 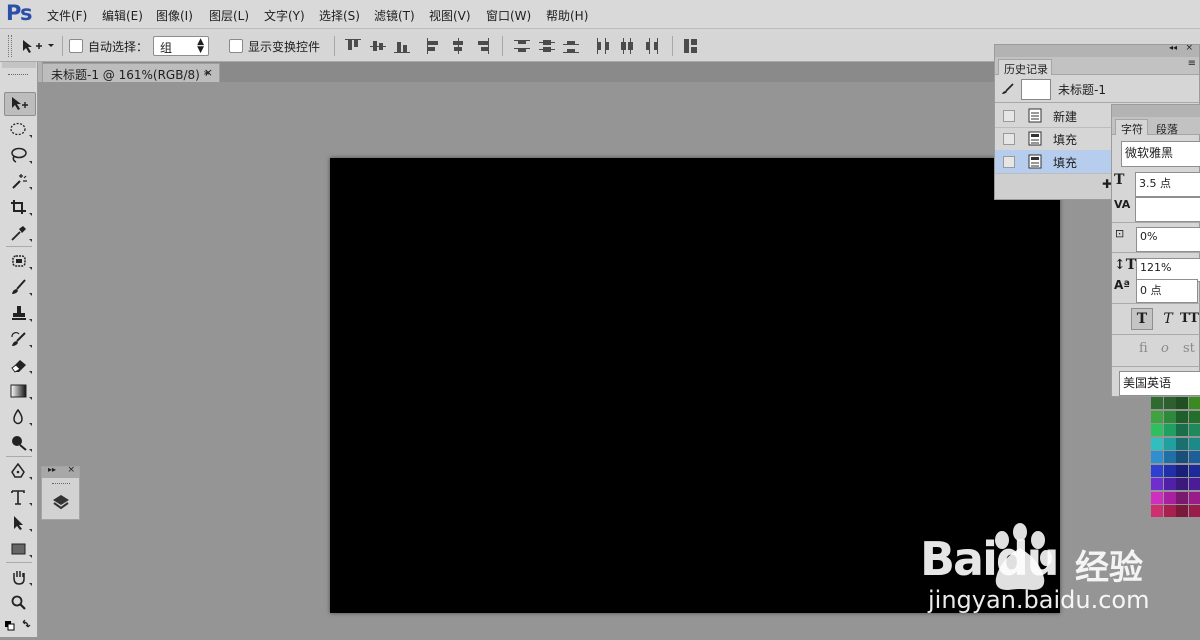 I want to click on history-snapshot: 未标题-1, so click(x=1097, y=89).